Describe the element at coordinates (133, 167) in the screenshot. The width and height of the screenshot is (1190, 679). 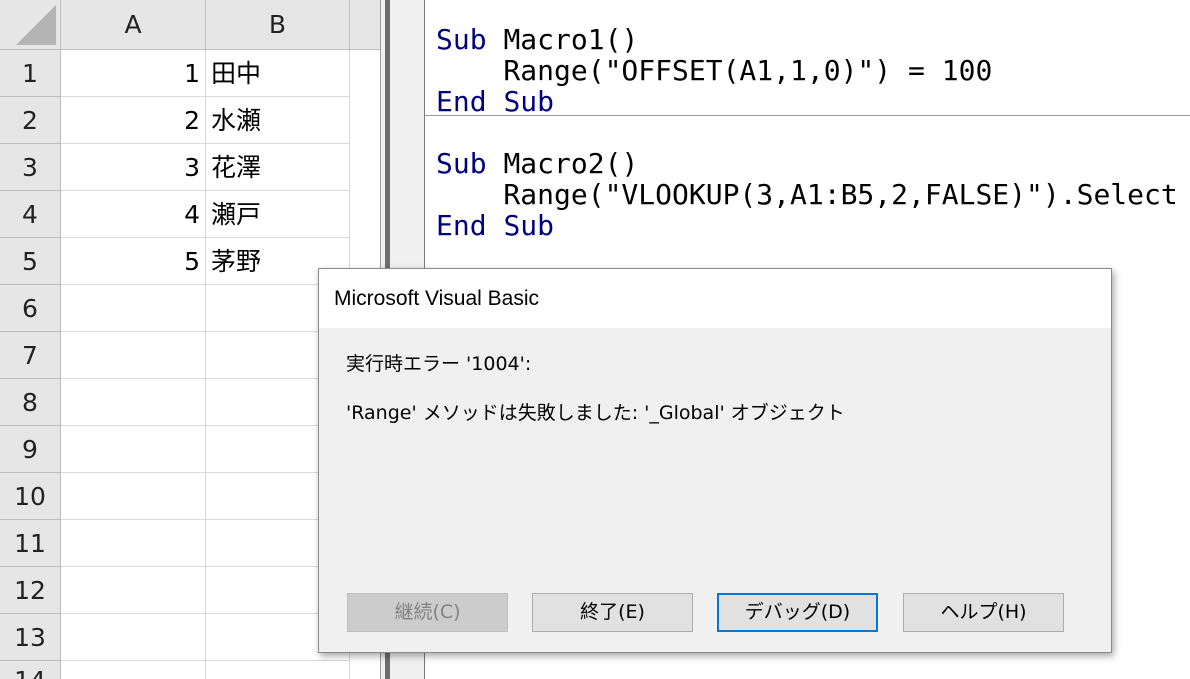
I see `cell-a3: 3` at that location.